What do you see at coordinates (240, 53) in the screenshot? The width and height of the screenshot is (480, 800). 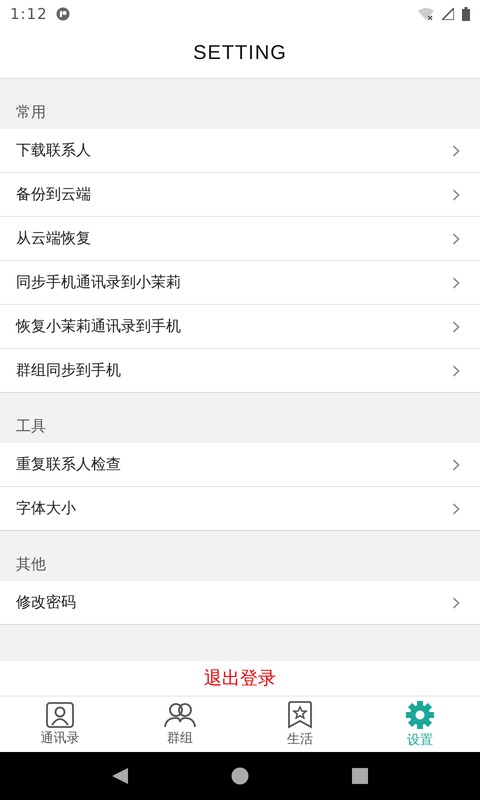 I see `page-title: SETTING` at bounding box center [240, 53].